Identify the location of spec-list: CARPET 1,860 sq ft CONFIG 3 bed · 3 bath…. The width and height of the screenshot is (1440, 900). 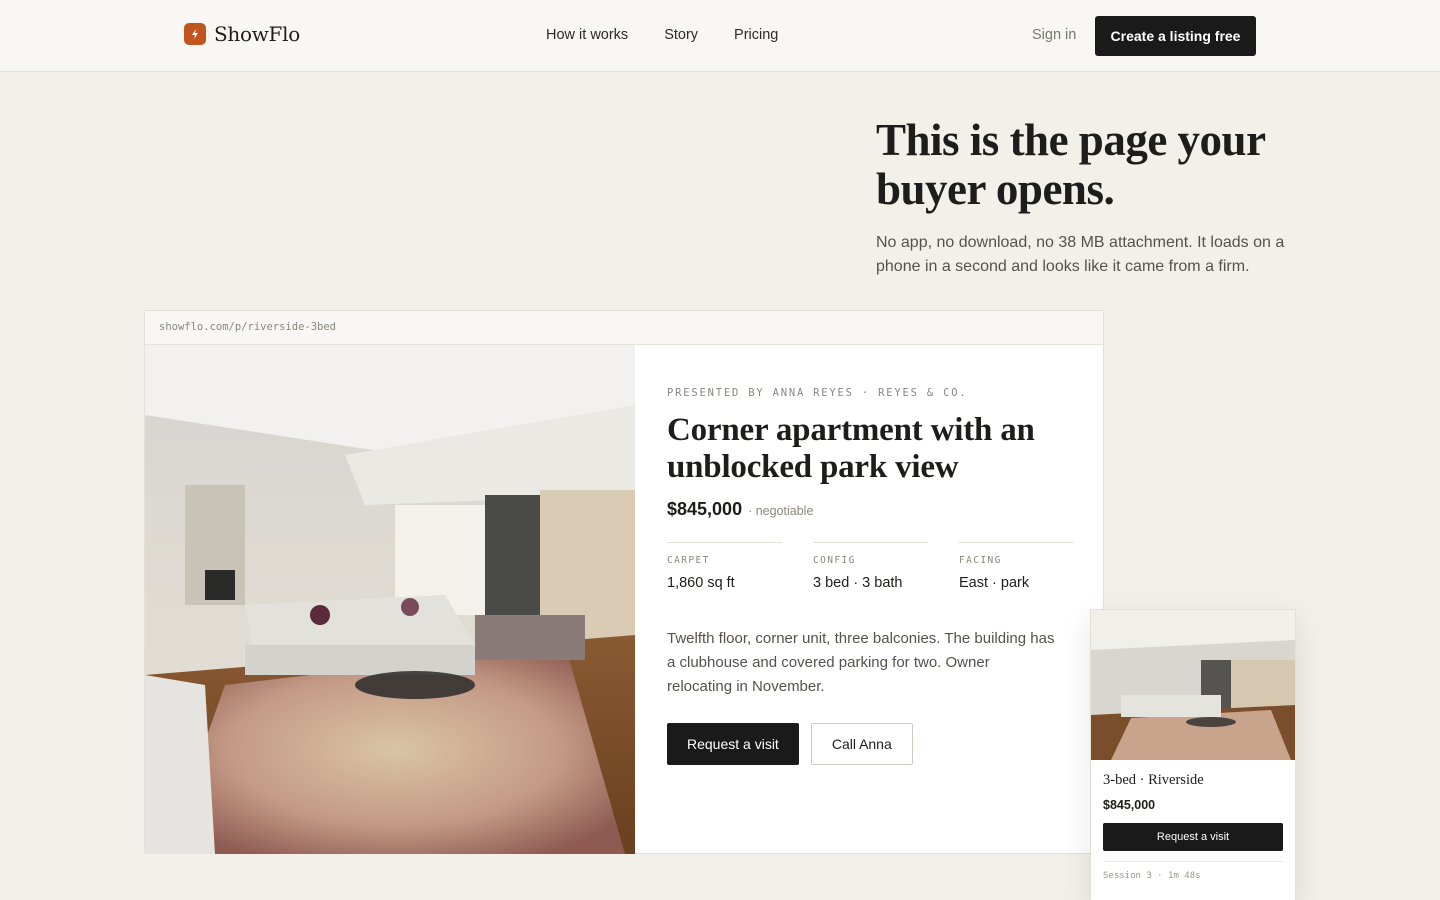
(872, 566).